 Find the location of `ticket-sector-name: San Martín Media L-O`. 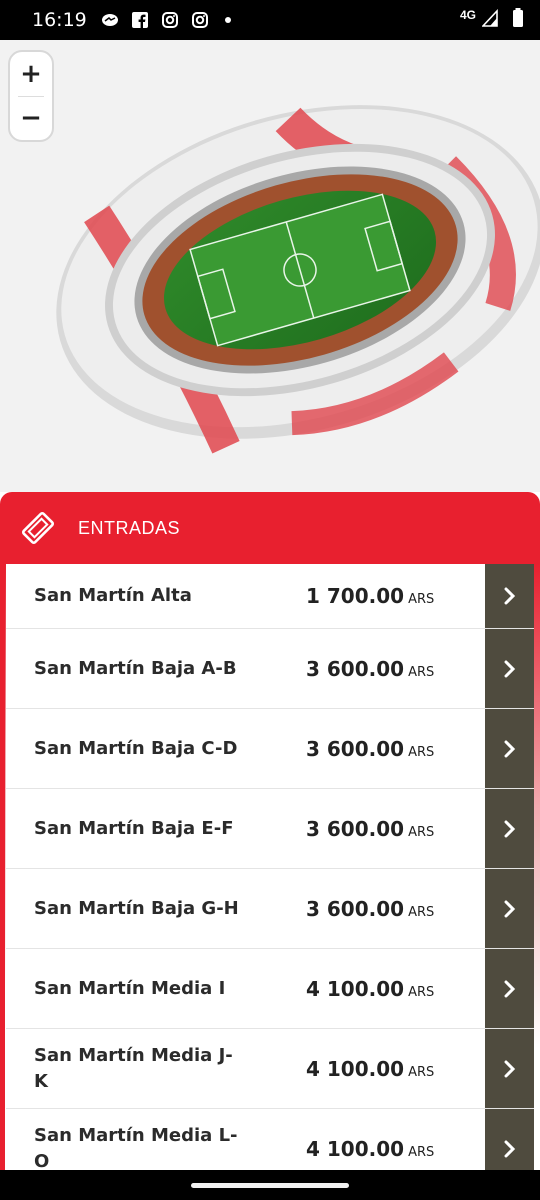

ticket-sector-name: San Martín Media L-O is located at coordinates (136, 1147).